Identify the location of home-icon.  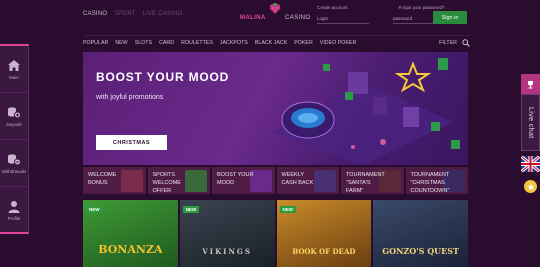
(14, 65).